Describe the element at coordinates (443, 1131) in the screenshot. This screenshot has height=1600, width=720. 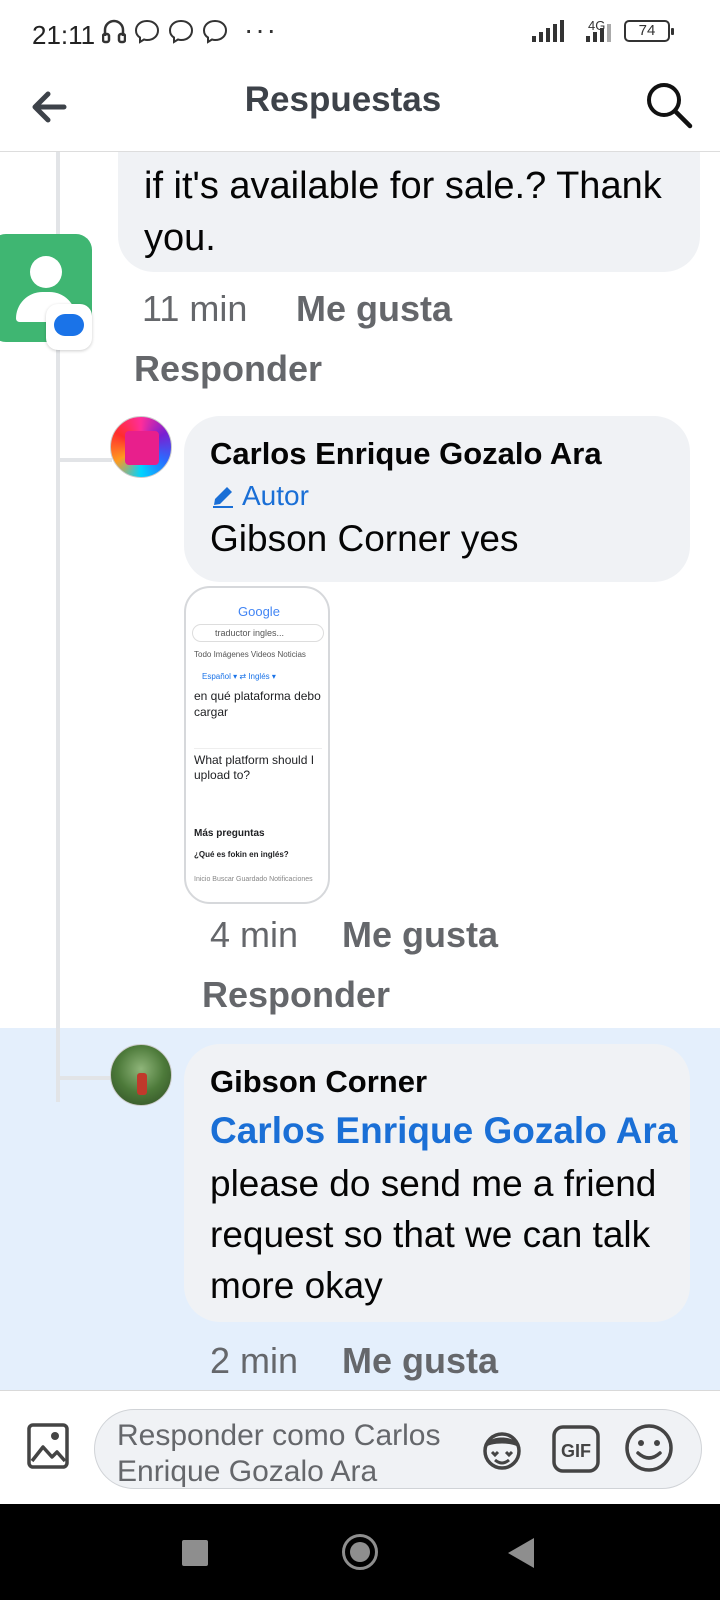
I see `mention-link: Carlos Enrique Gozalo Ara` at that location.